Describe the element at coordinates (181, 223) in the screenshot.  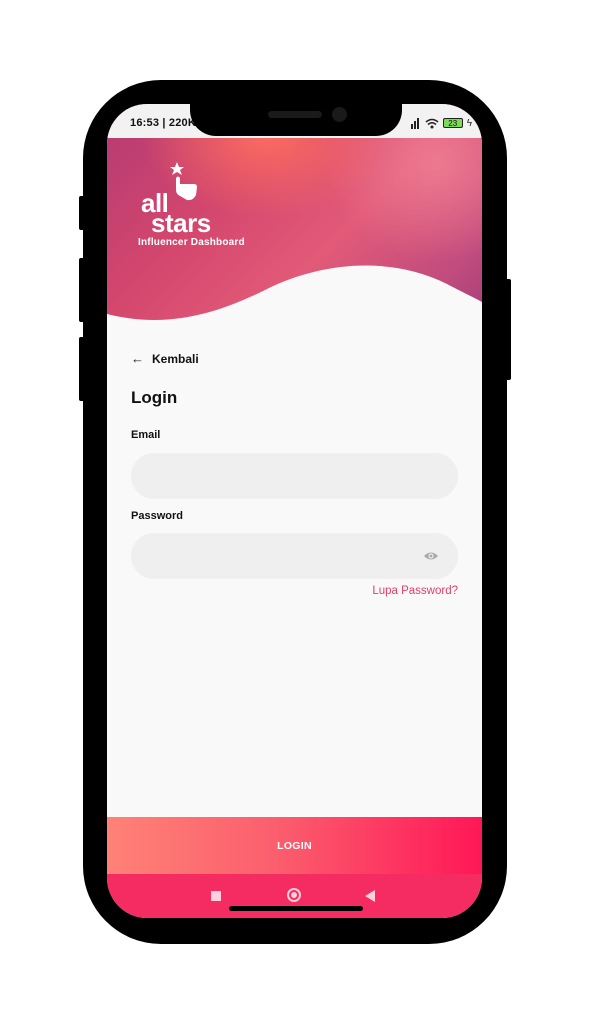
I see `logo-text-stars: stars` at that location.